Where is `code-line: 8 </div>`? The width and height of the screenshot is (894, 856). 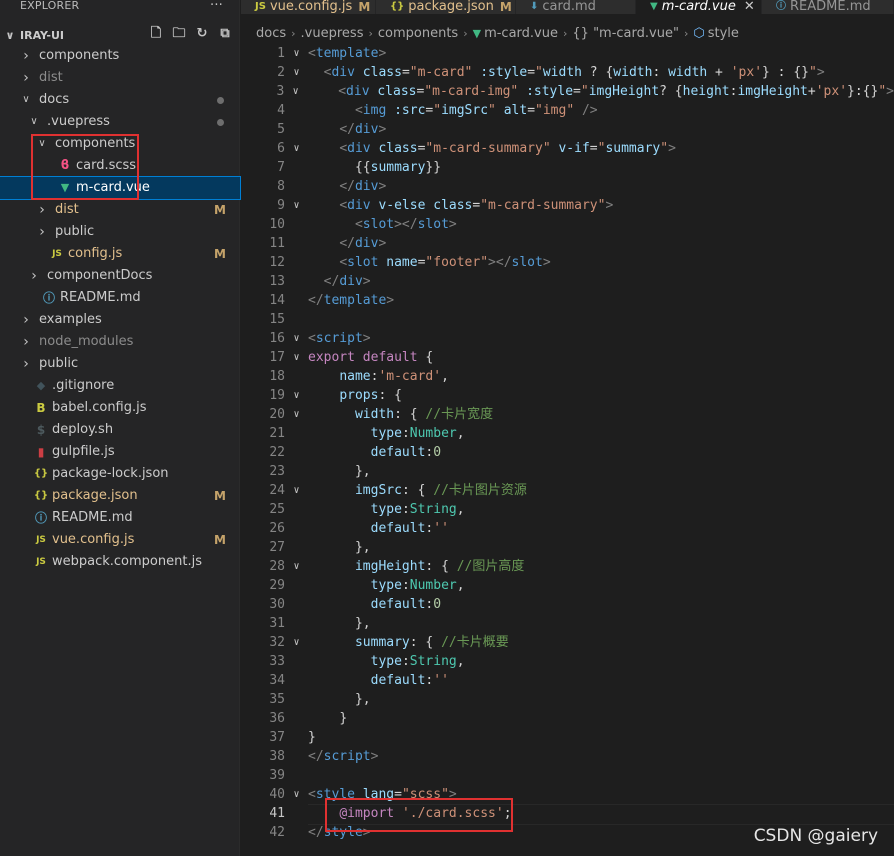
code-line: 8 </div> is located at coordinates (567, 186).